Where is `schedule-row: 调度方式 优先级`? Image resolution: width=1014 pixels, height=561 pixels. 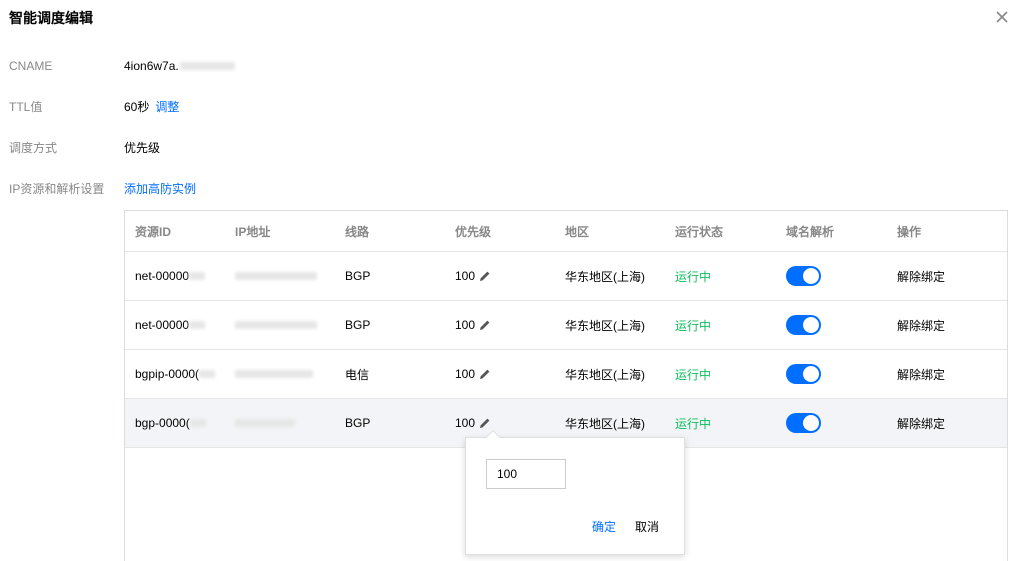
schedule-row: 调度方式 优先级 is located at coordinates (84, 147).